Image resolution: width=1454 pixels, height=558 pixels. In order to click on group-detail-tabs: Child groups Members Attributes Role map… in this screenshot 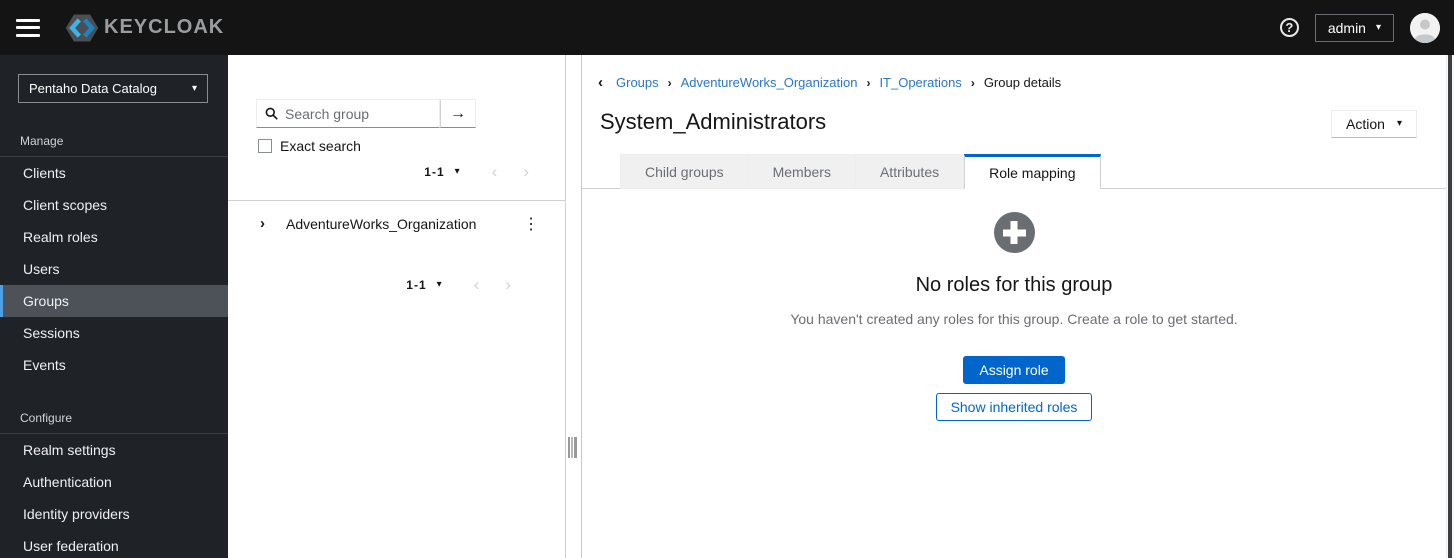, I will do `click(860, 171)`.